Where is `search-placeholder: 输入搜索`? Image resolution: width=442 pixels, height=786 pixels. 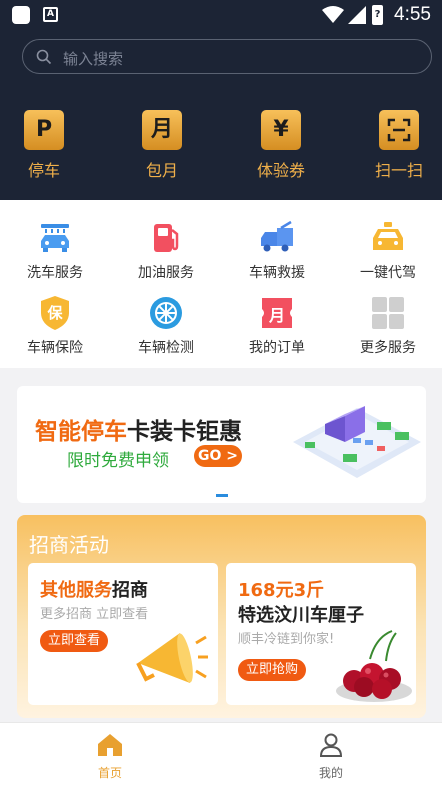
search-placeholder: 输入搜索 is located at coordinates (93, 59).